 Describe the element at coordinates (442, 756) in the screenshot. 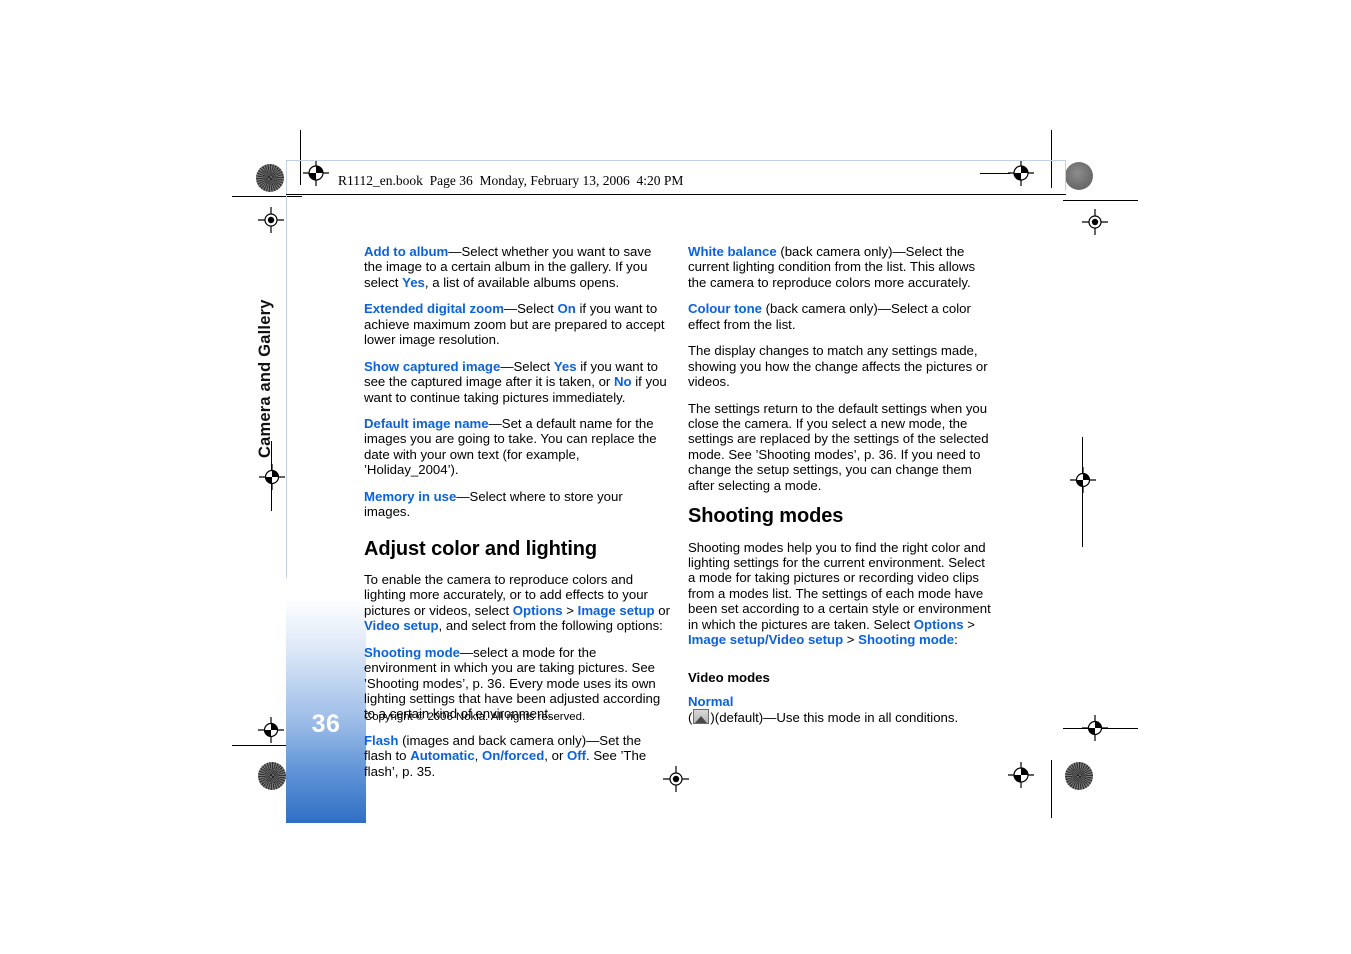

I see `term-automatic: Automatic` at that location.